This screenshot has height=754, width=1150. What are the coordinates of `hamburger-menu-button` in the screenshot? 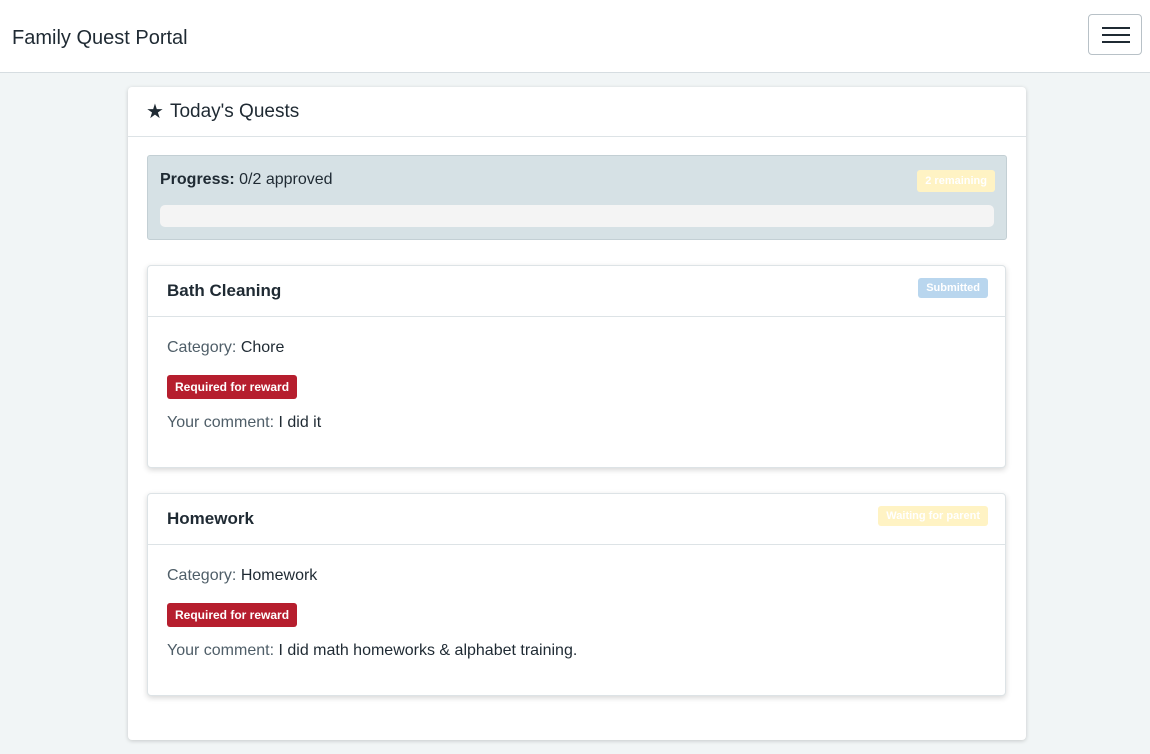 It's located at (1115, 34).